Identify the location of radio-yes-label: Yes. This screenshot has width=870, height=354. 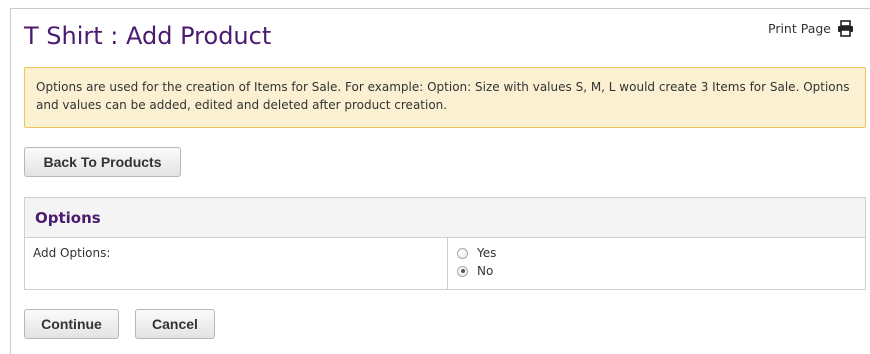
(487, 253).